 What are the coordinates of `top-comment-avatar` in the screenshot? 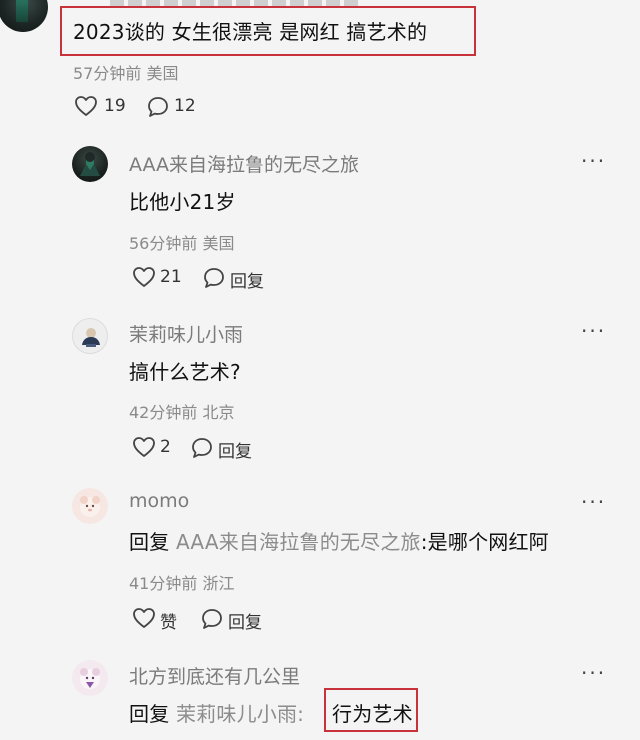 It's located at (24, 16).